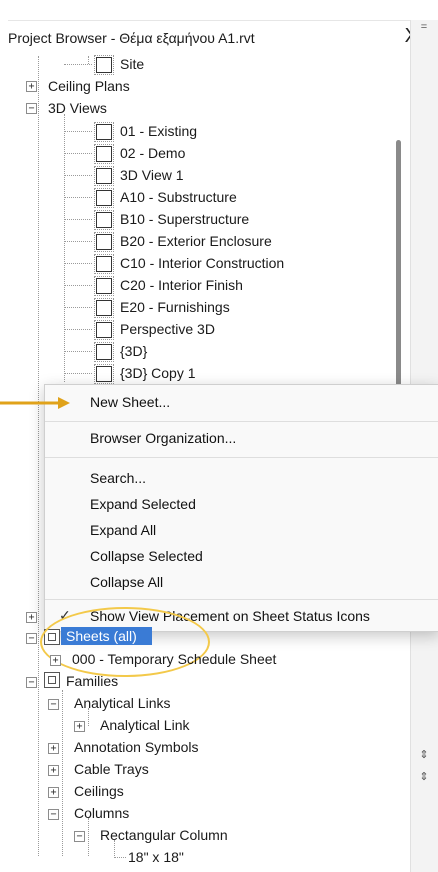  What do you see at coordinates (181, 285) in the screenshot?
I see `tree-item-view: C20 - Interior Finish` at bounding box center [181, 285].